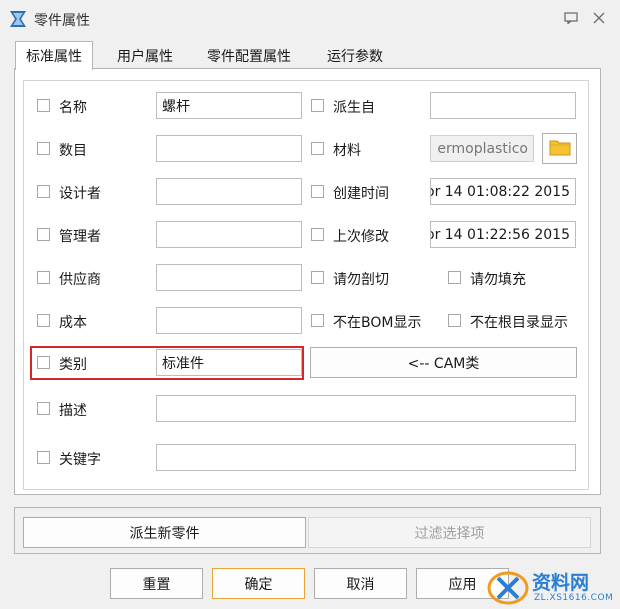  Describe the element at coordinates (599, 18) in the screenshot. I see `close-icon` at that location.